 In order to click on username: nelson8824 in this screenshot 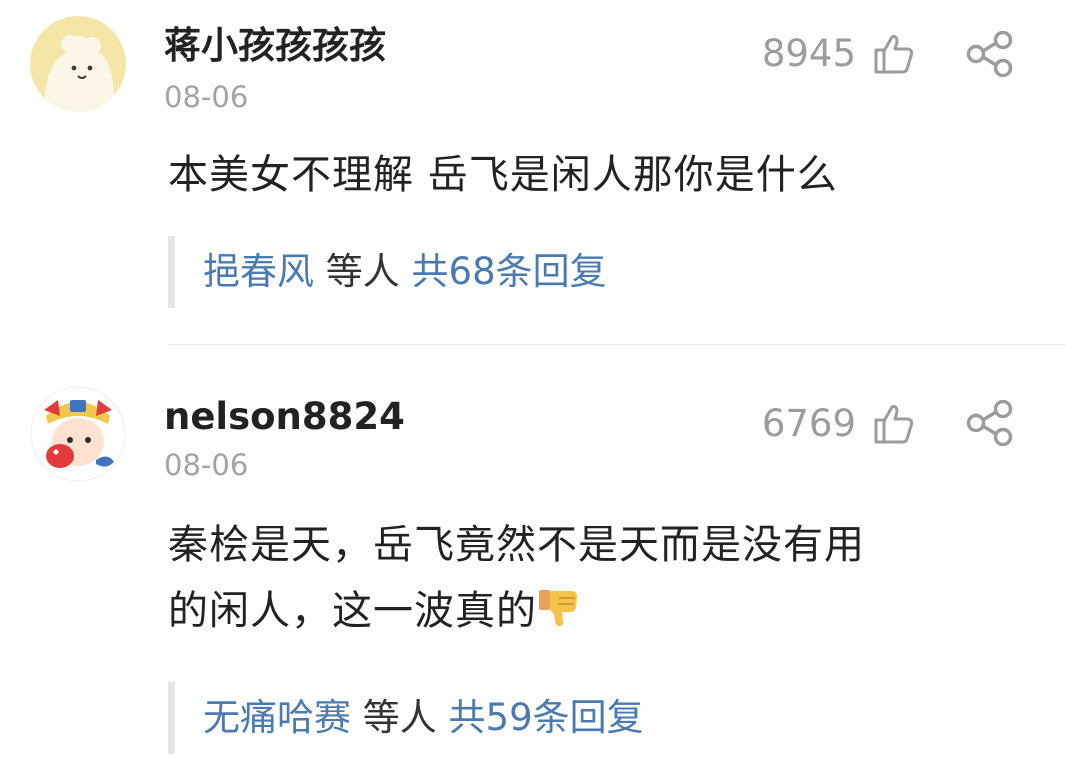, I will do `click(284, 417)`.